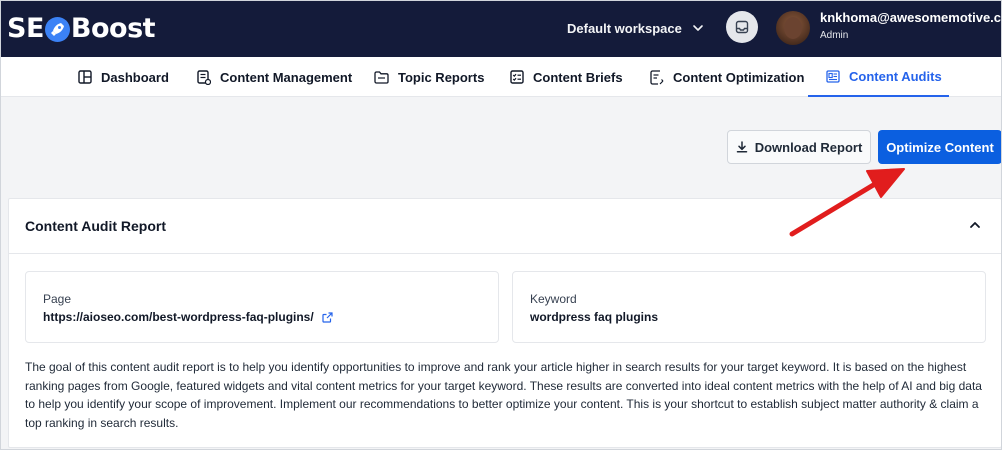 This screenshot has width=1002, height=450. I want to click on user-avatar, so click(793, 28).